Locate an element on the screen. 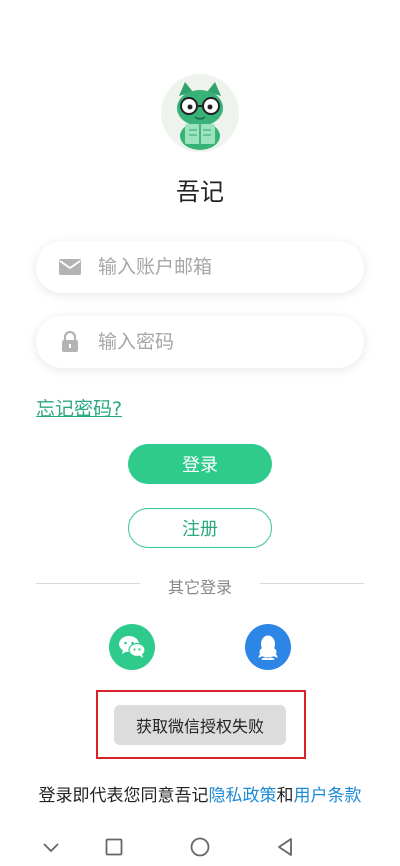 This screenshot has width=400, height=866. app-name: 吾记 is located at coordinates (200, 192).